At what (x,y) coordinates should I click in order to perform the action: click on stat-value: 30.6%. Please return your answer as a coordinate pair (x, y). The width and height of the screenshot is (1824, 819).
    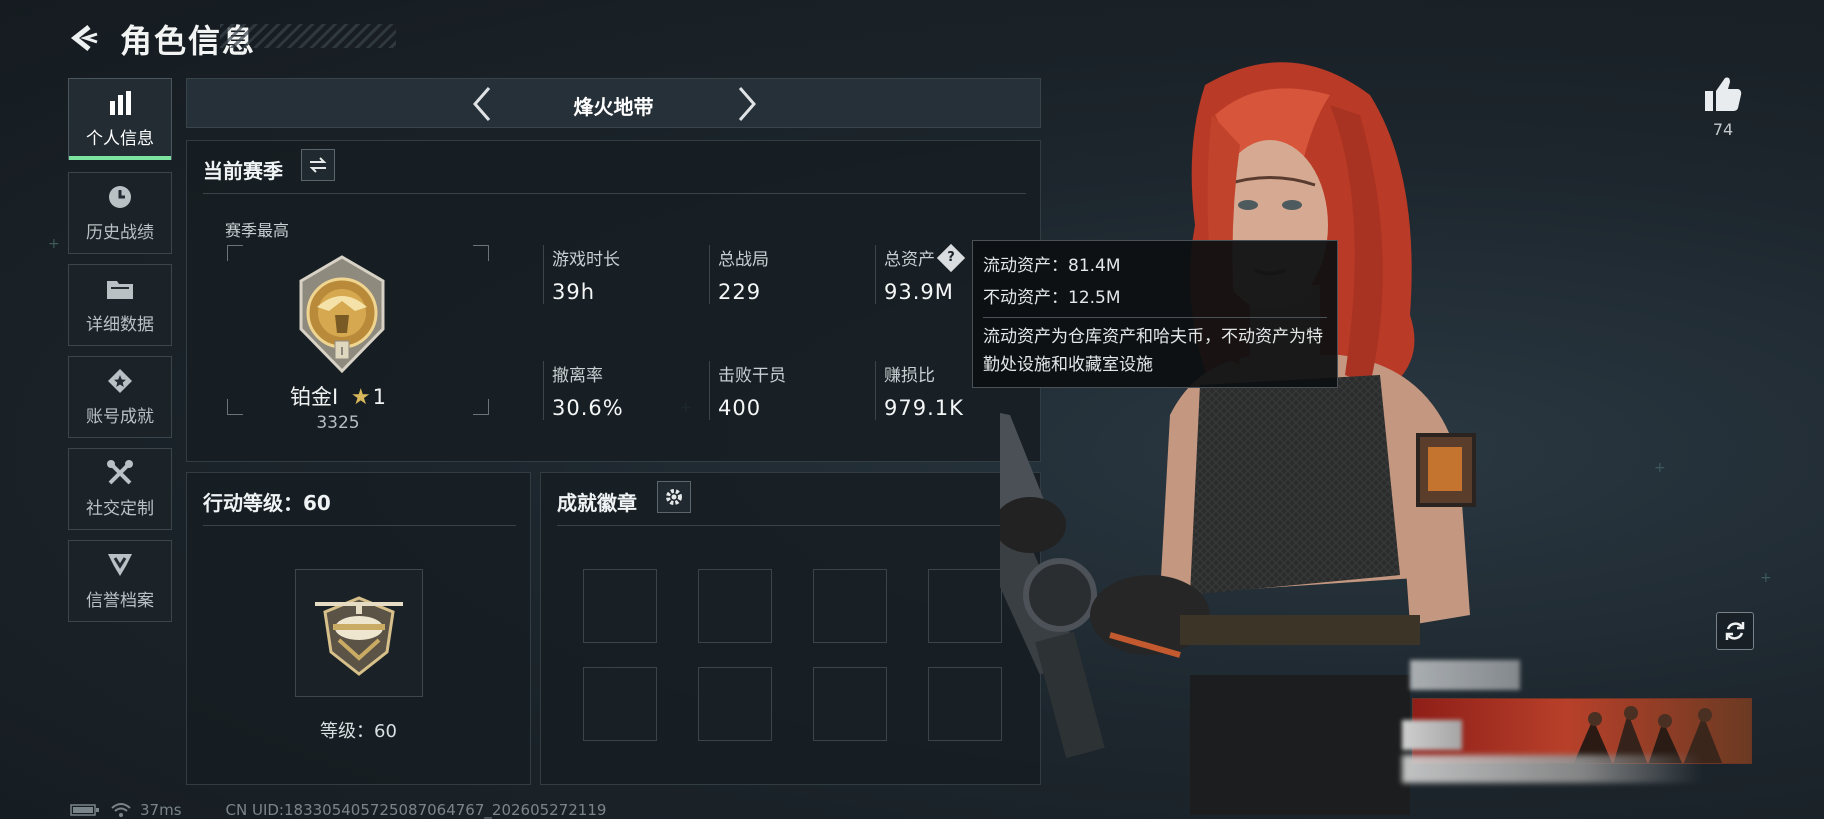
    Looking at the image, I should click on (588, 408).